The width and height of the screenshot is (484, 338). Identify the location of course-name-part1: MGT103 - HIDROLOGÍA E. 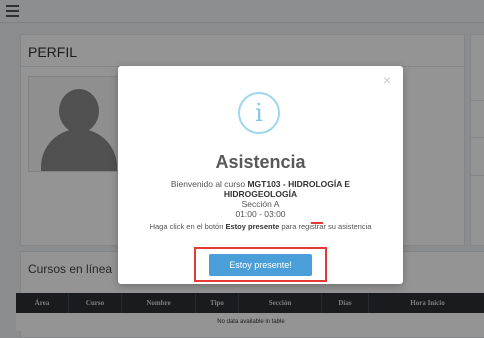
(299, 184).